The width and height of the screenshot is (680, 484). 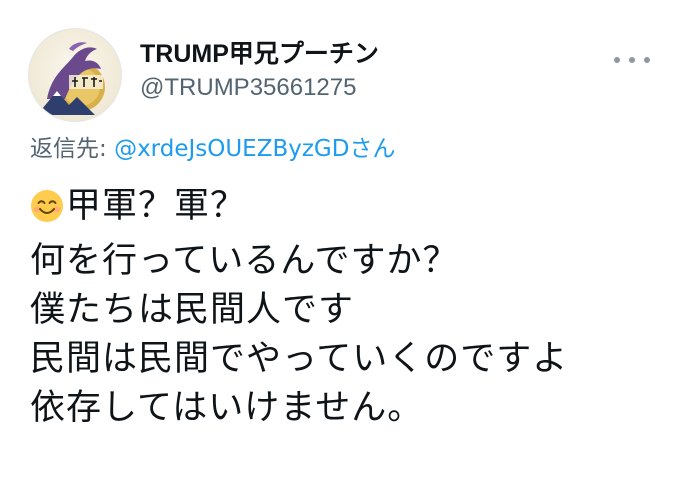 What do you see at coordinates (227, 408) in the screenshot?
I see `tweet-line: 依存してはいけません。` at bounding box center [227, 408].